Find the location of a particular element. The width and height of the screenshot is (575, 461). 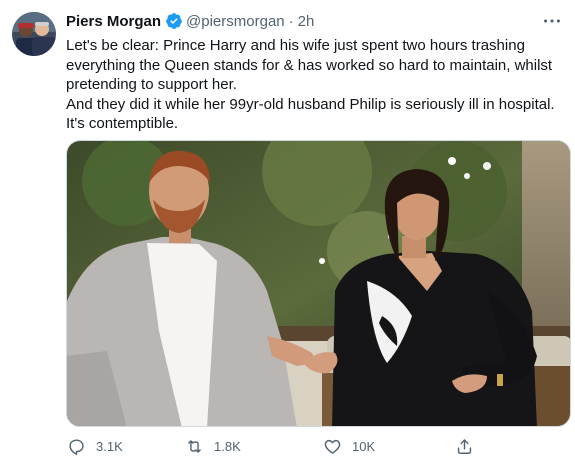

tweet-header: Piers Morgan @piersmorgan · 2h is located at coordinates (316, 21).